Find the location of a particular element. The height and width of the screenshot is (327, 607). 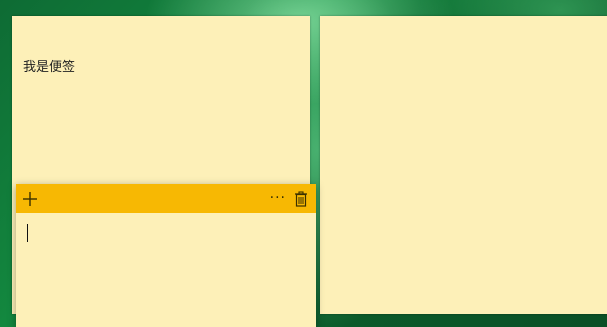

new-note-button is located at coordinates (27, 198).